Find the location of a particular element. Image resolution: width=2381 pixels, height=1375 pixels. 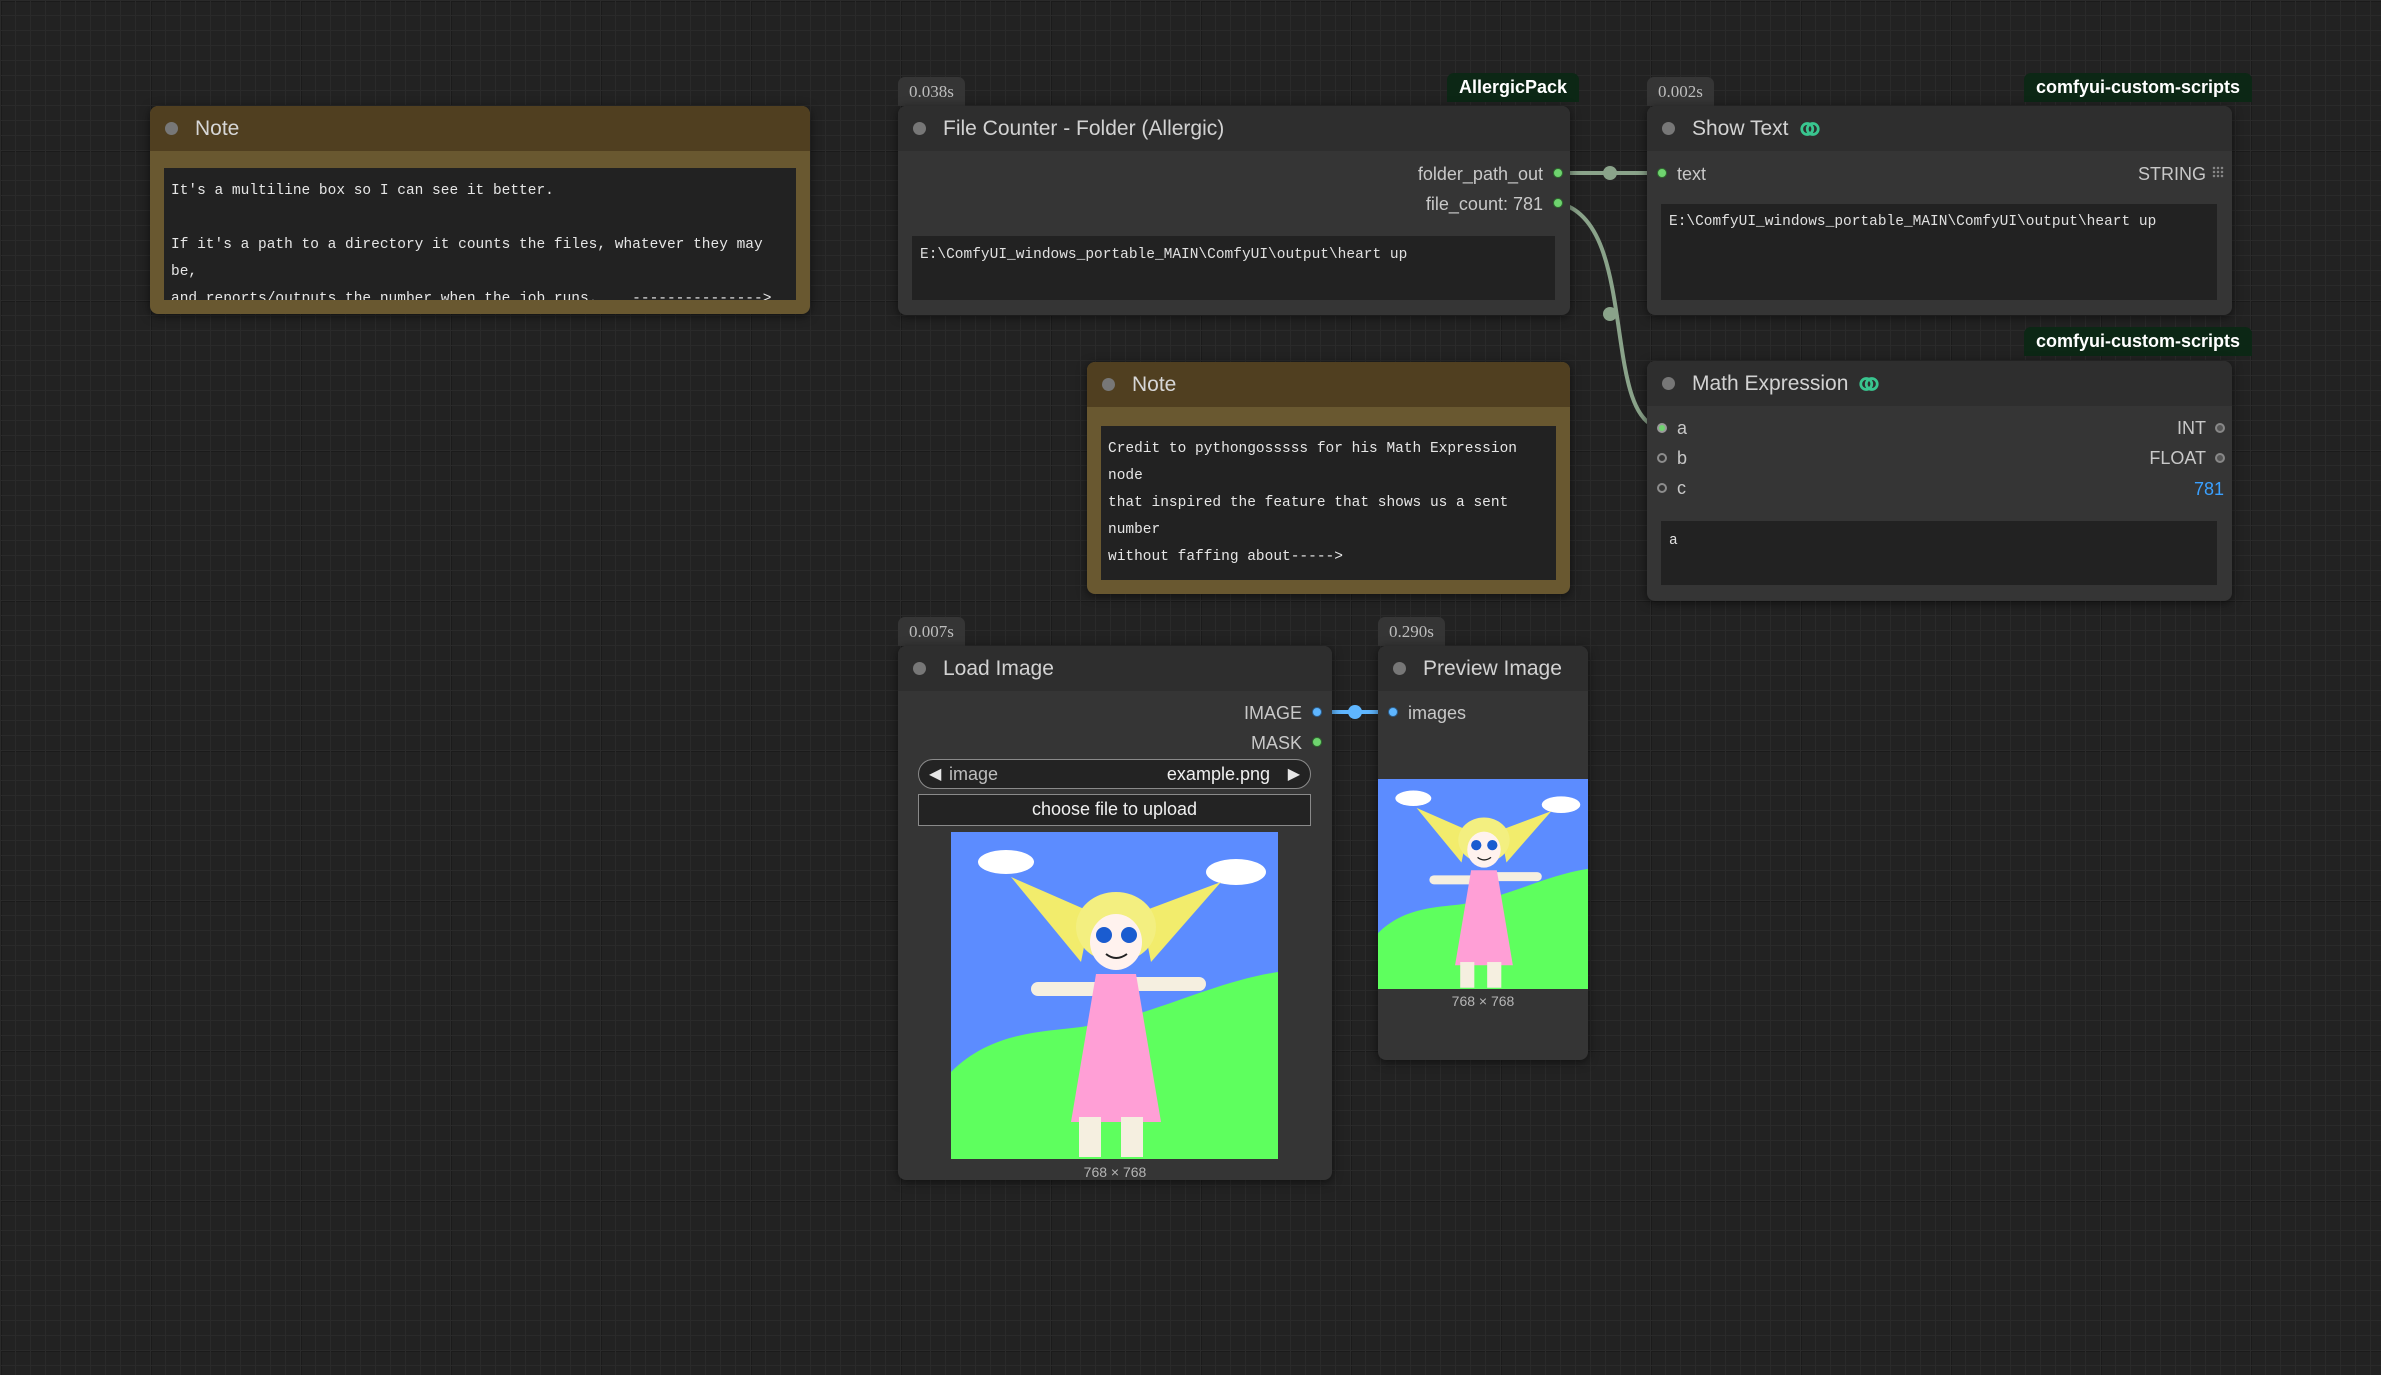

input-c-label: c is located at coordinates (1681, 488).